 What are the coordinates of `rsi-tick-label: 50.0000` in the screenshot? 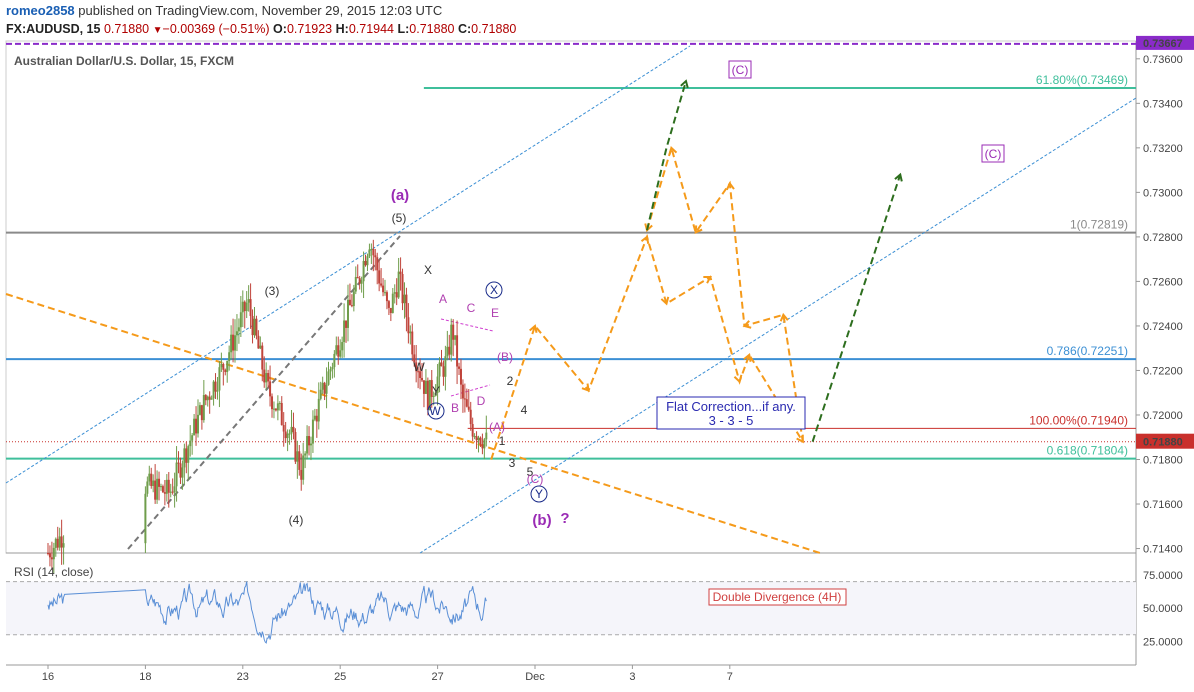 It's located at (1163, 609).